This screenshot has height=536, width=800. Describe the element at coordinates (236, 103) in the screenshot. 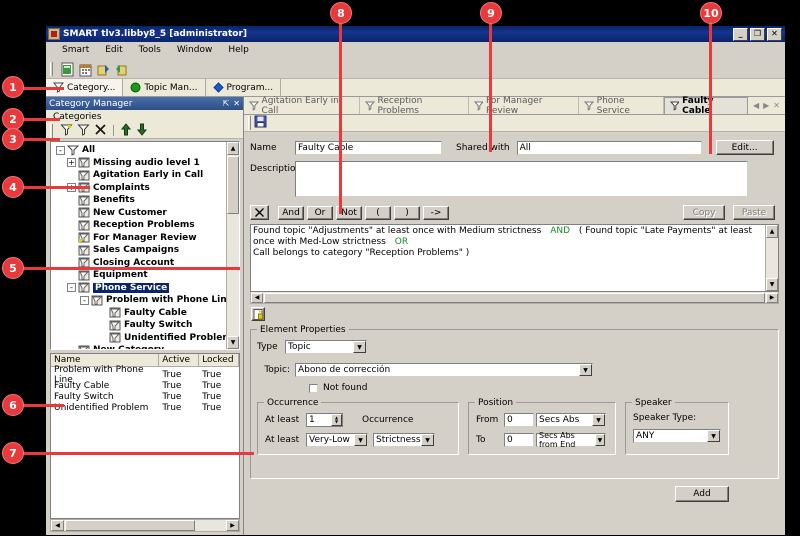

I see `close-icon: ✕` at that location.